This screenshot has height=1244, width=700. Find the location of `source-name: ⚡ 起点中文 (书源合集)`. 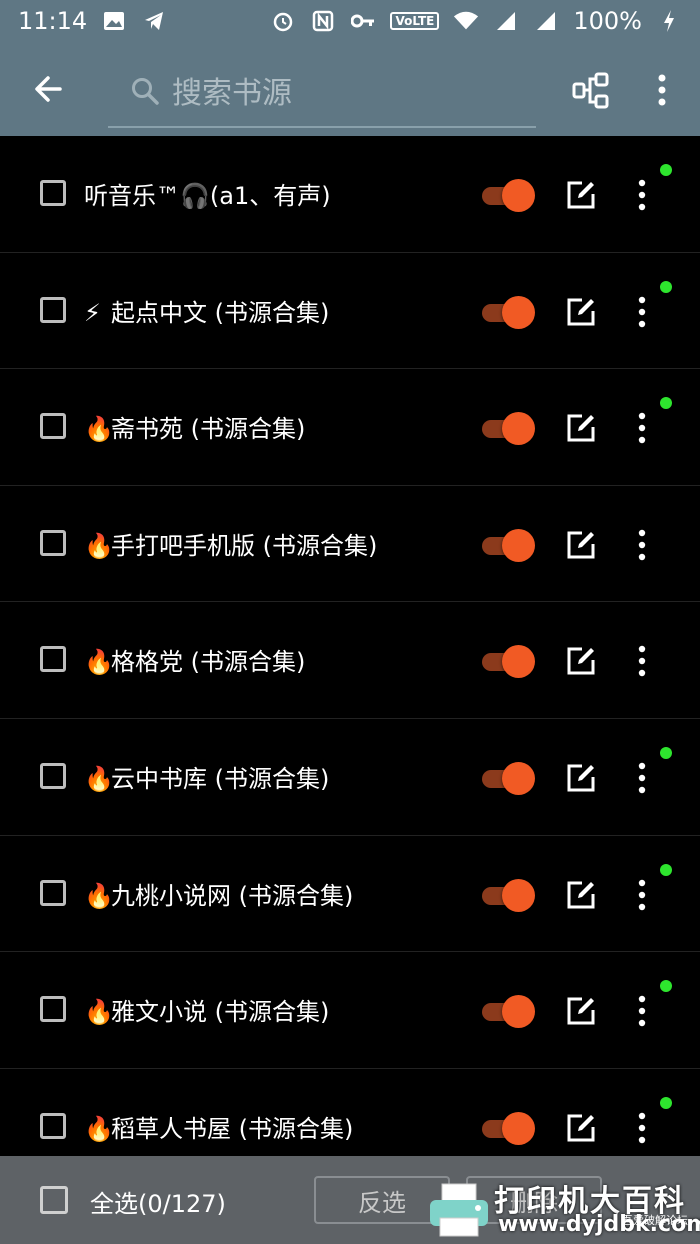

source-name: ⚡ 起点中文 (书源合集) is located at coordinates (207, 312).